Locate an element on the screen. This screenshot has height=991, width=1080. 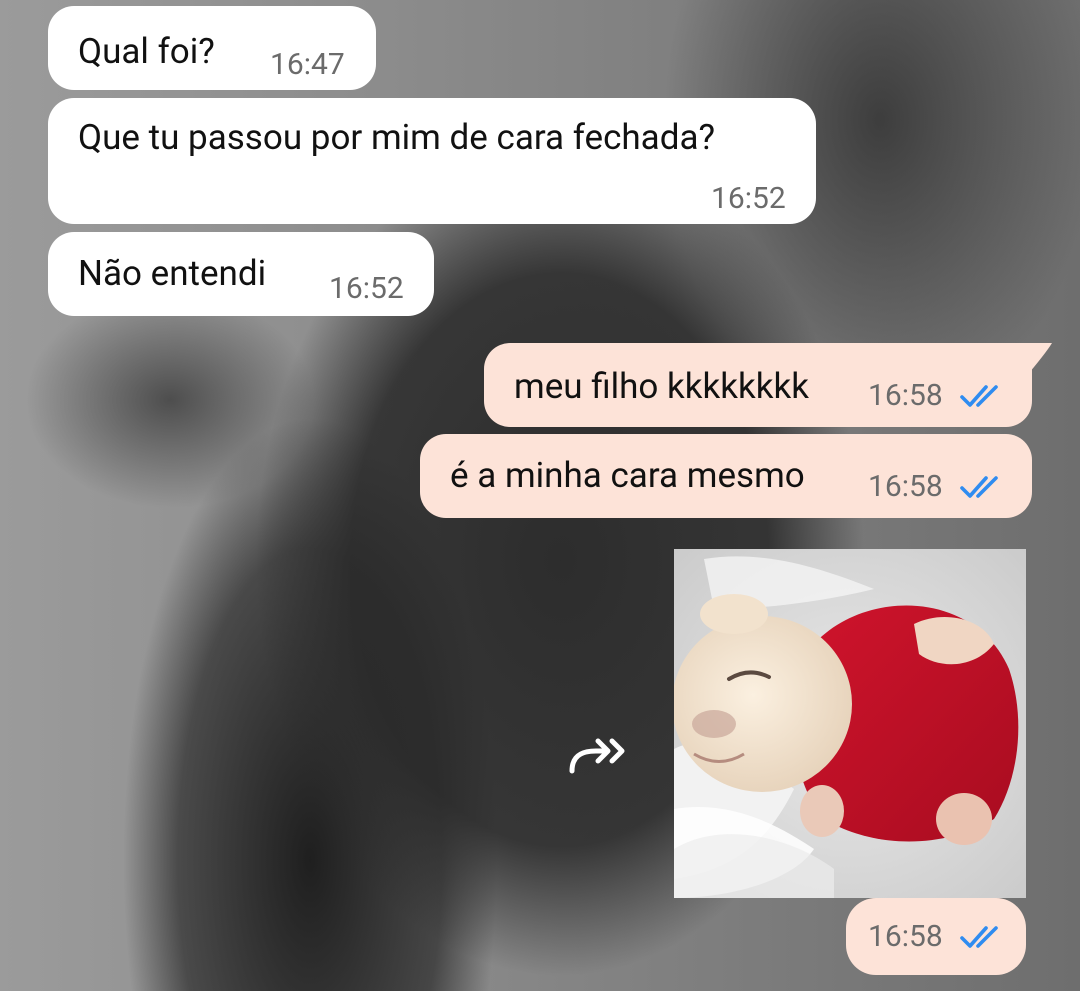
message-text: é a minha cara mesmo is located at coordinates (627, 475).